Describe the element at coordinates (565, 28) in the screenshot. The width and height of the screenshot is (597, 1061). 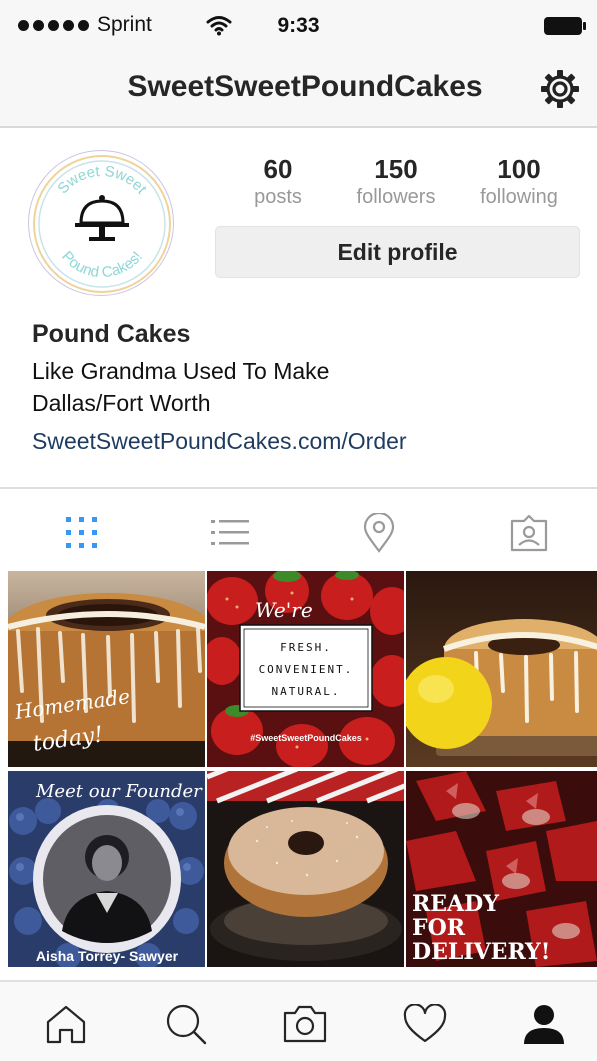
I see `battery-icon` at that location.